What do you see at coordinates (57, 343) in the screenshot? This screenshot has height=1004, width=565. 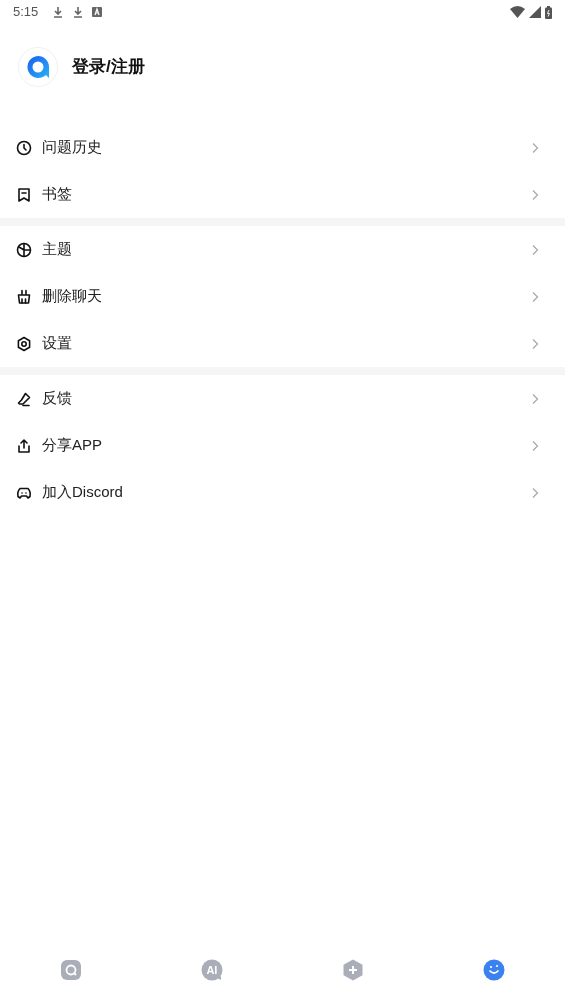 I see `menu-item: 设置` at bounding box center [57, 343].